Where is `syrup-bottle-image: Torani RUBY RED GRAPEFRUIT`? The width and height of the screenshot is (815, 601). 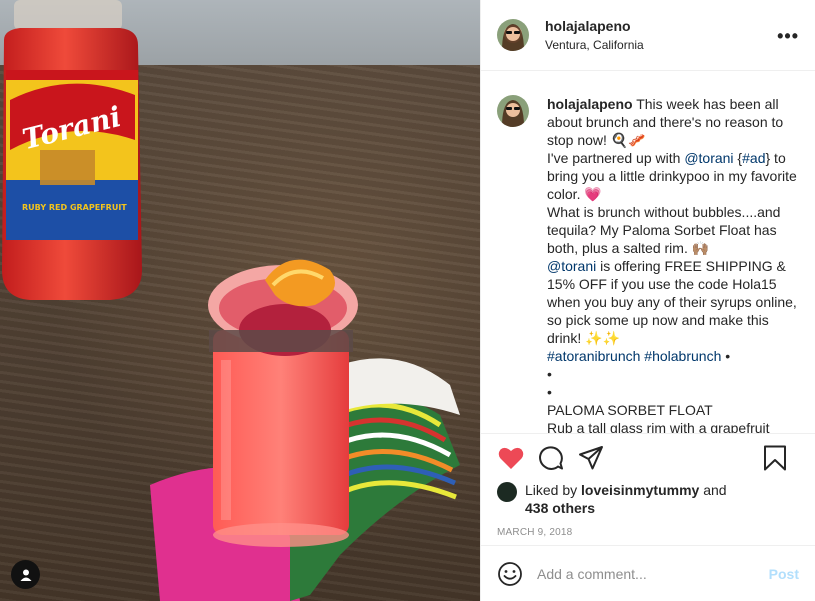 syrup-bottle-image: Torani RUBY RED GRAPEFRUIT is located at coordinates (72, 150).